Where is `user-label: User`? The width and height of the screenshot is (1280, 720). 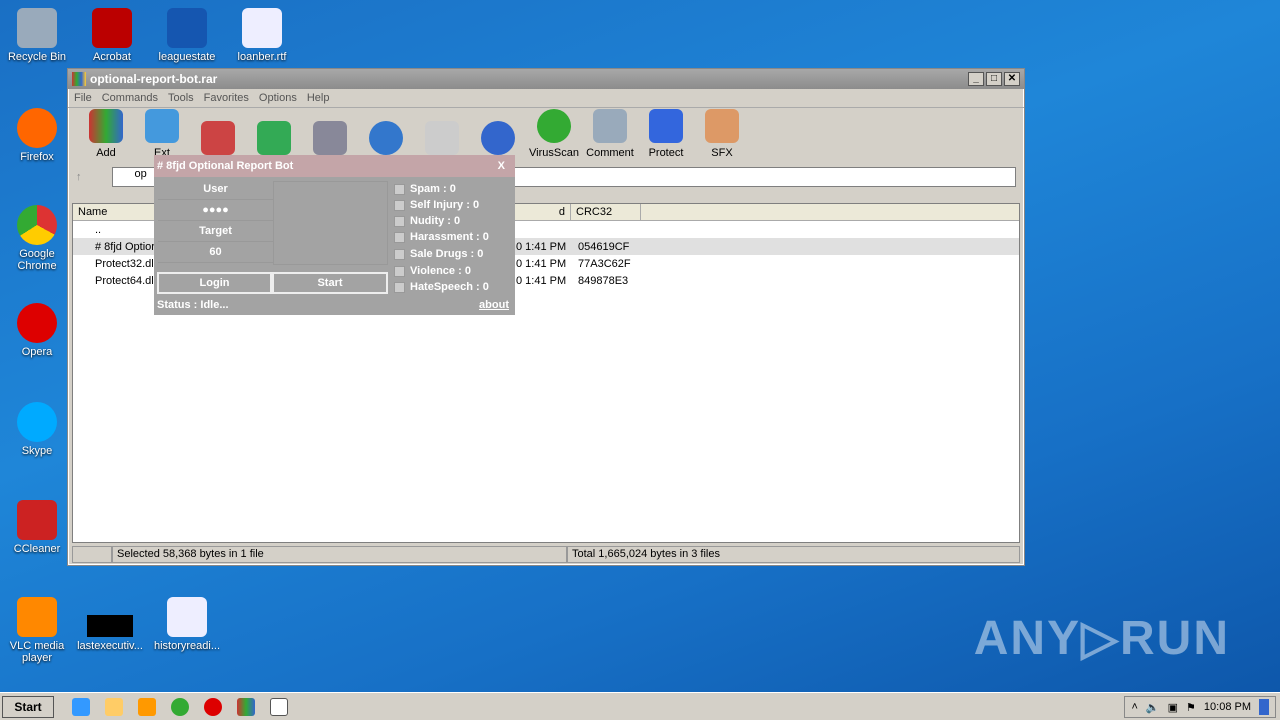
user-label: User is located at coordinates (215, 189).